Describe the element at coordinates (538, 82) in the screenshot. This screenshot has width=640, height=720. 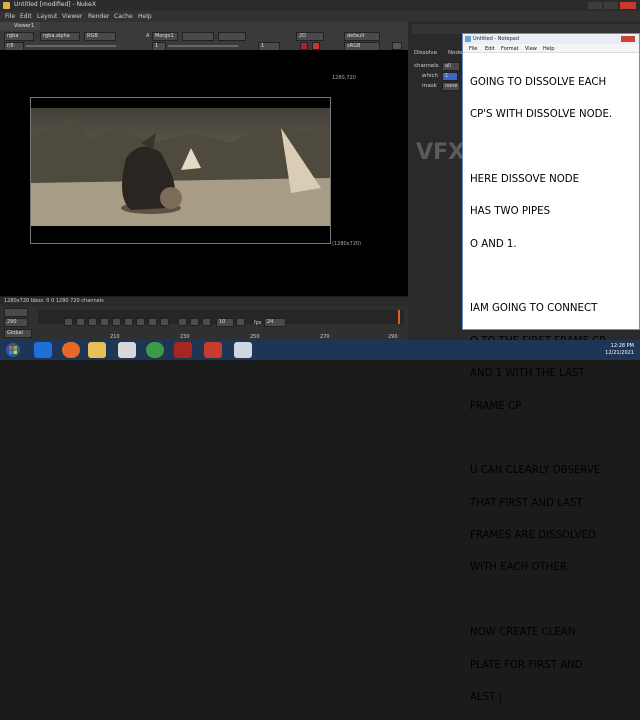
I see `notepad-line: GOING TO DISSOLVE EACH` at that location.